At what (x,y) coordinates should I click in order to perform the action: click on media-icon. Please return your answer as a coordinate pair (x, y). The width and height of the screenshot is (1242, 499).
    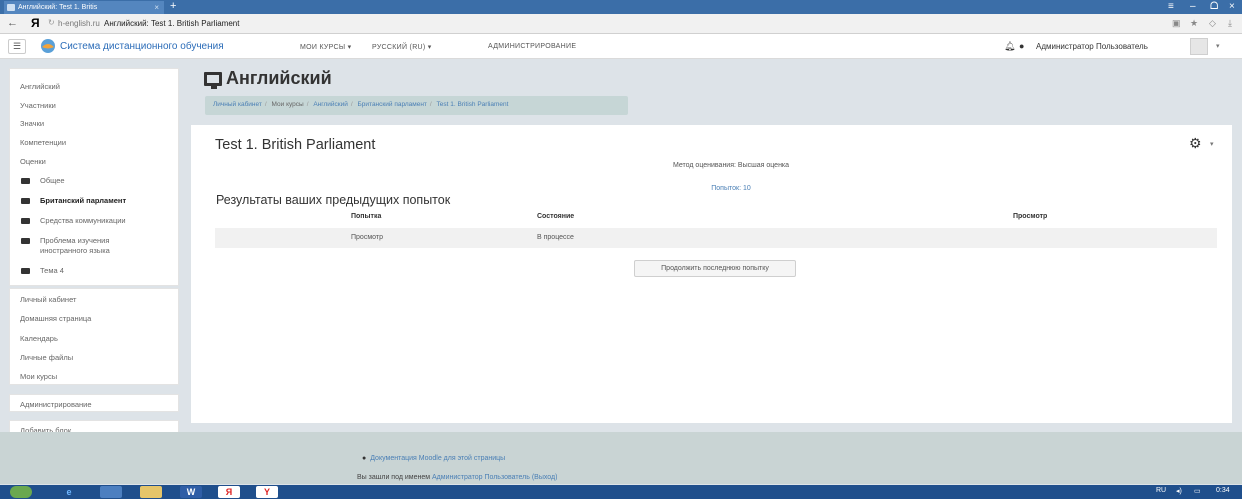
    Looking at the image, I should click on (111, 492).